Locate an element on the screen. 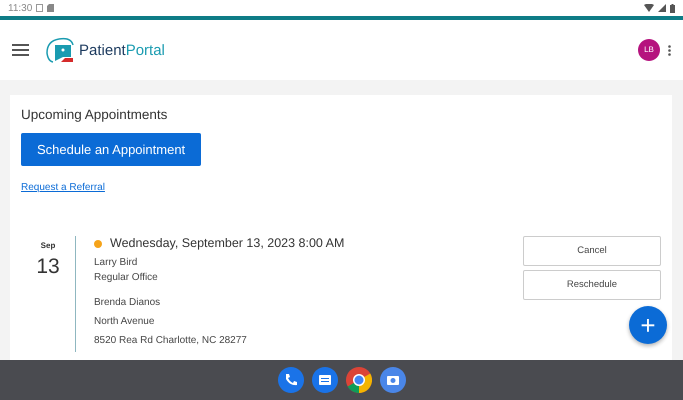 The image size is (683, 400). logo-icon is located at coordinates (60, 50).